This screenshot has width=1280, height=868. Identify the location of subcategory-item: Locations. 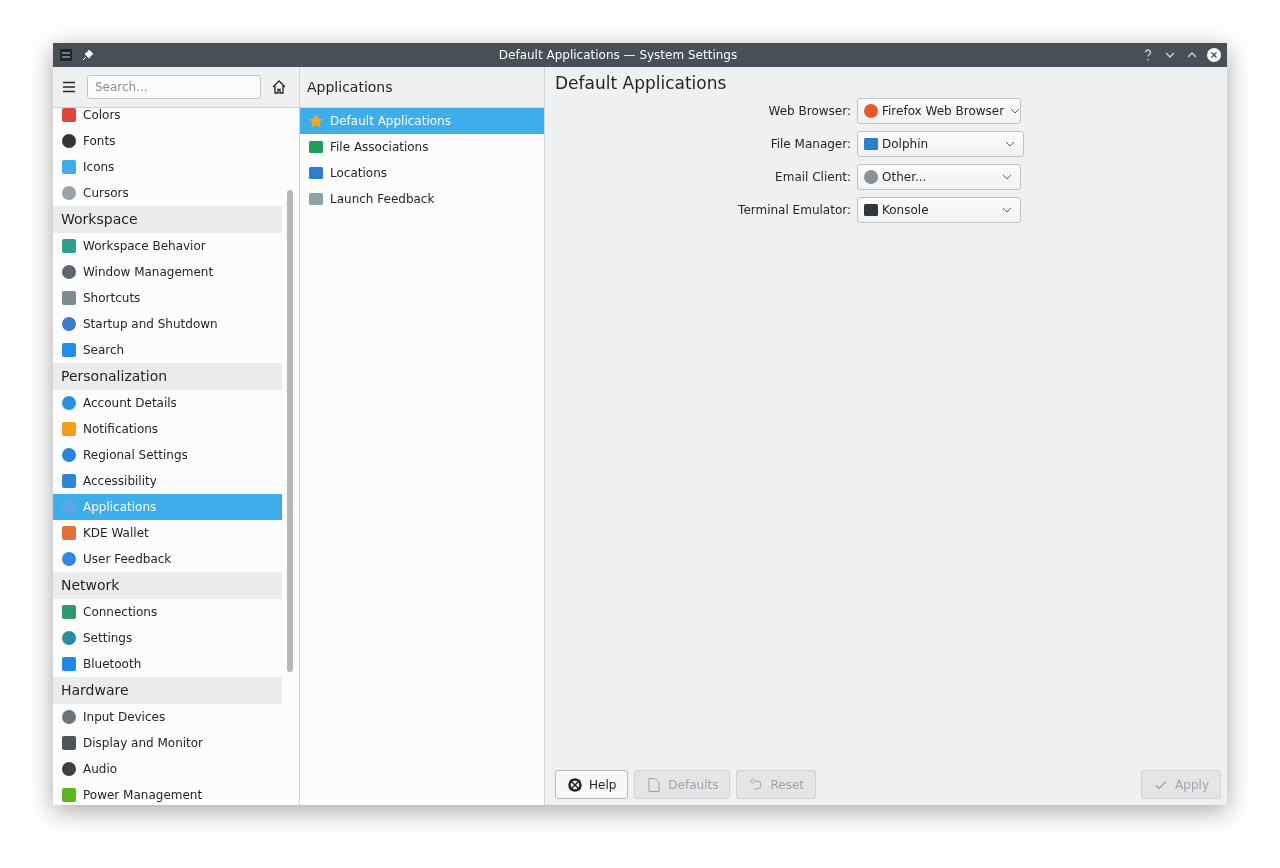
(422, 173).